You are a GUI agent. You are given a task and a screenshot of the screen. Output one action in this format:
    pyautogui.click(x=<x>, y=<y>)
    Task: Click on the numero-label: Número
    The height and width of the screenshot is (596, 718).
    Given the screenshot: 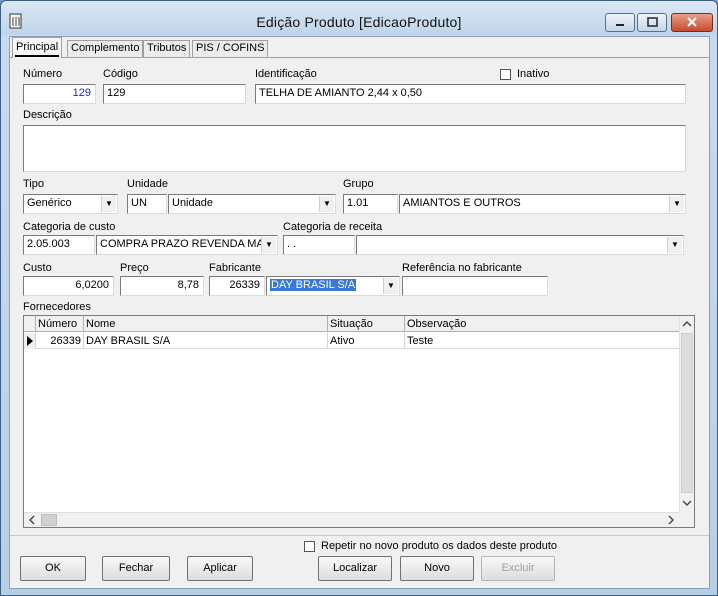 What is the action you would take?
    pyautogui.click(x=43, y=74)
    